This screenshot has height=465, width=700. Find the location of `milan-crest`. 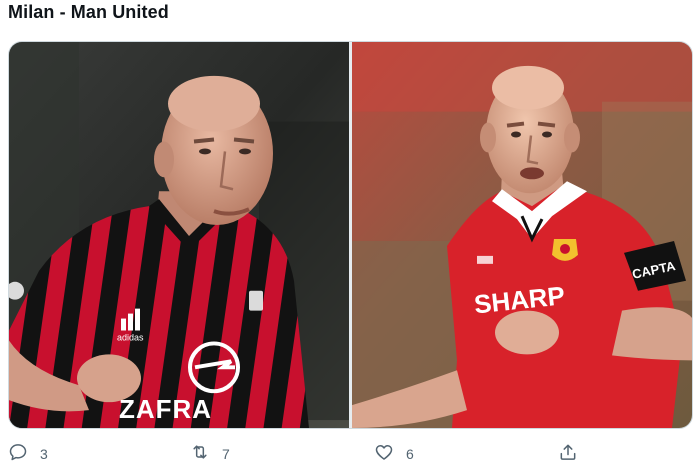

milan-crest is located at coordinates (256, 300).